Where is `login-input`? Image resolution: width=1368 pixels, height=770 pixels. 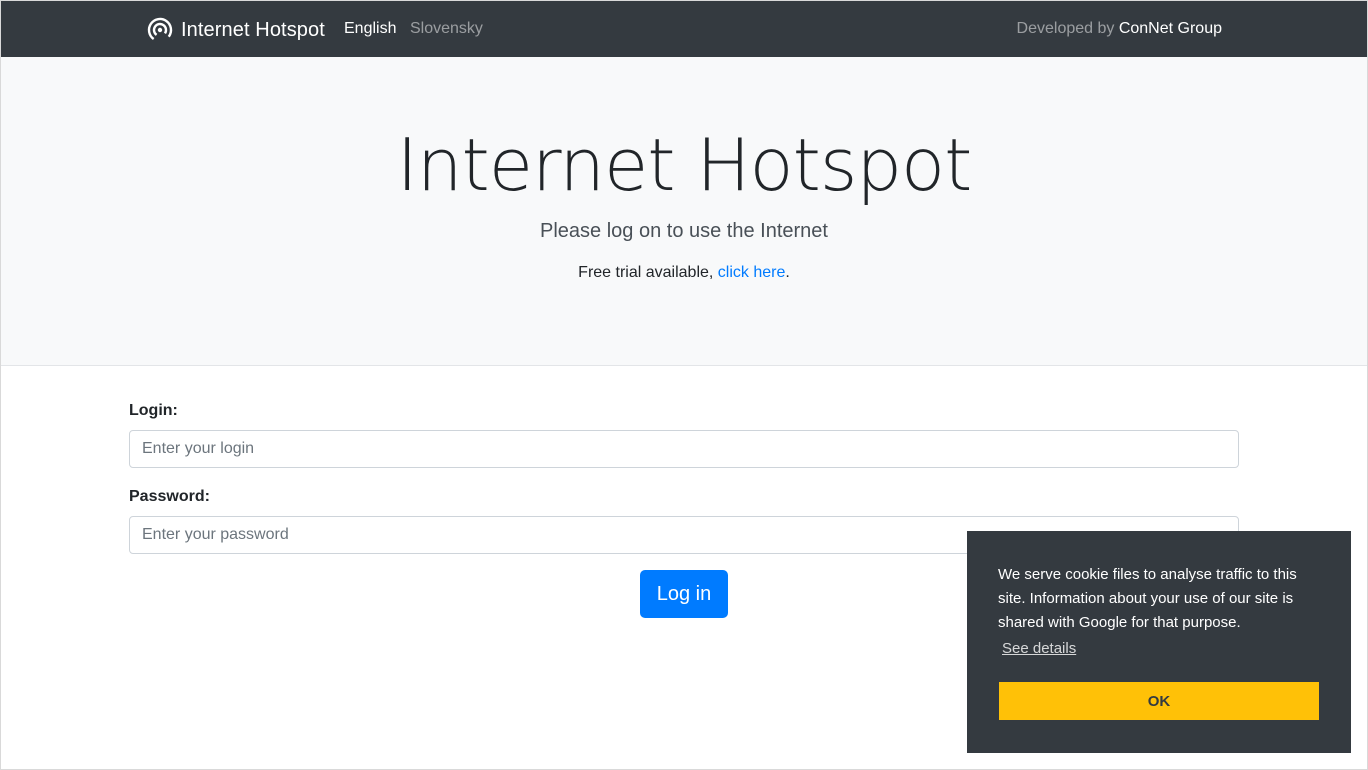 login-input is located at coordinates (684, 449).